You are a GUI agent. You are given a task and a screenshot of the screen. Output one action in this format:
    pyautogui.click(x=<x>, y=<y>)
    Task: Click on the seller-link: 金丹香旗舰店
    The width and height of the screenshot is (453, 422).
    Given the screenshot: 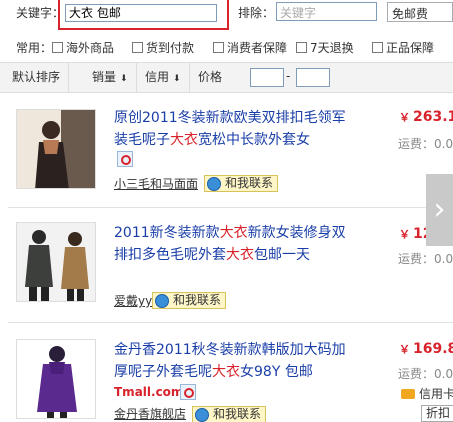 What is the action you would take?
    pyautogui.click(x=150, y=413)
    